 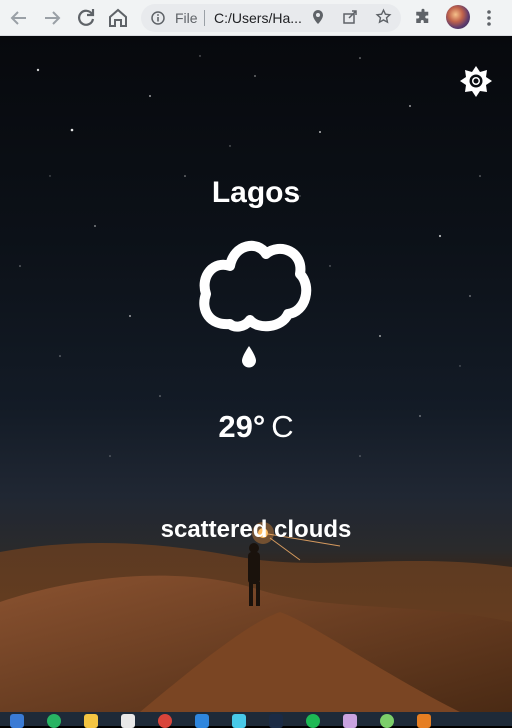 I want to click on divider, so click(x=204, y=18).